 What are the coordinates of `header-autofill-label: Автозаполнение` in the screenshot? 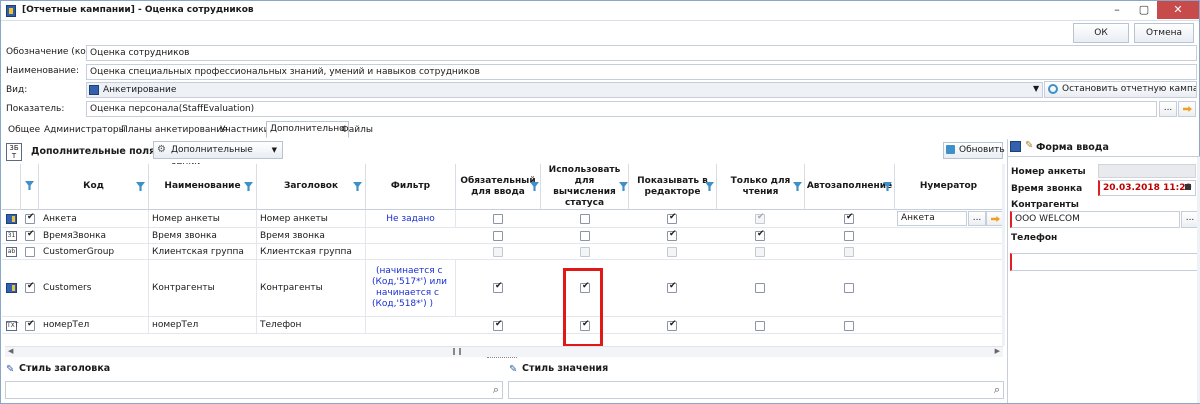 It's located at (849, 186).